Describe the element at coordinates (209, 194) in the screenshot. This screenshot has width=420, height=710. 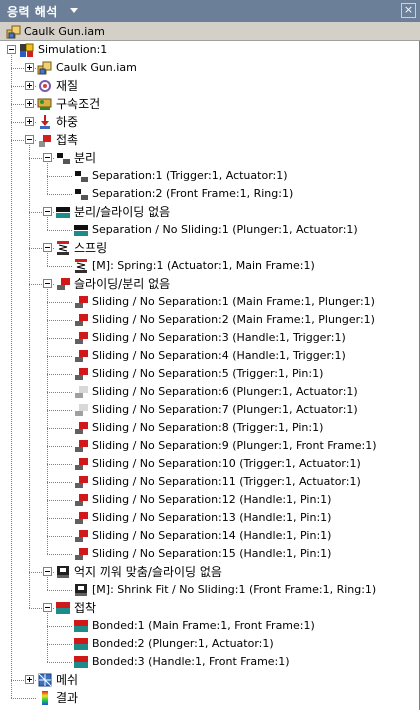
I see `separation-item: Separation:2 (Front Frame:1, Ring:1)` at that location.